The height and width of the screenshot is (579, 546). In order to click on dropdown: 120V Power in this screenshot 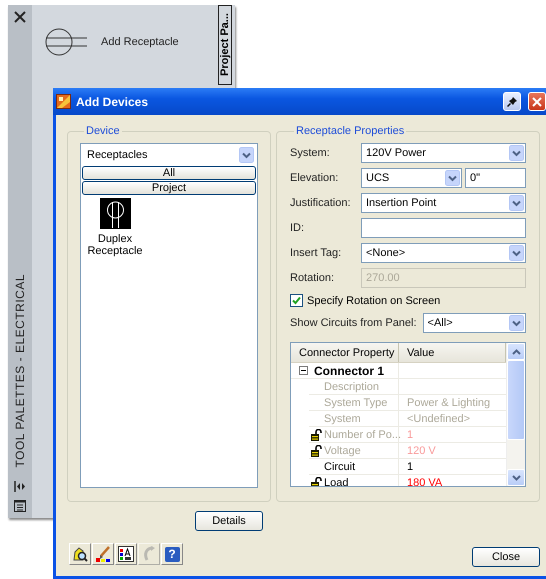, I will do `click(443, 153)`.